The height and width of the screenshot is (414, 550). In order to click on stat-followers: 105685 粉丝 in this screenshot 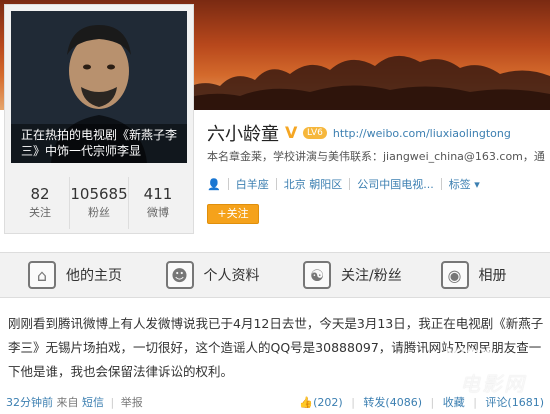, I will do `click(99, 203)`.